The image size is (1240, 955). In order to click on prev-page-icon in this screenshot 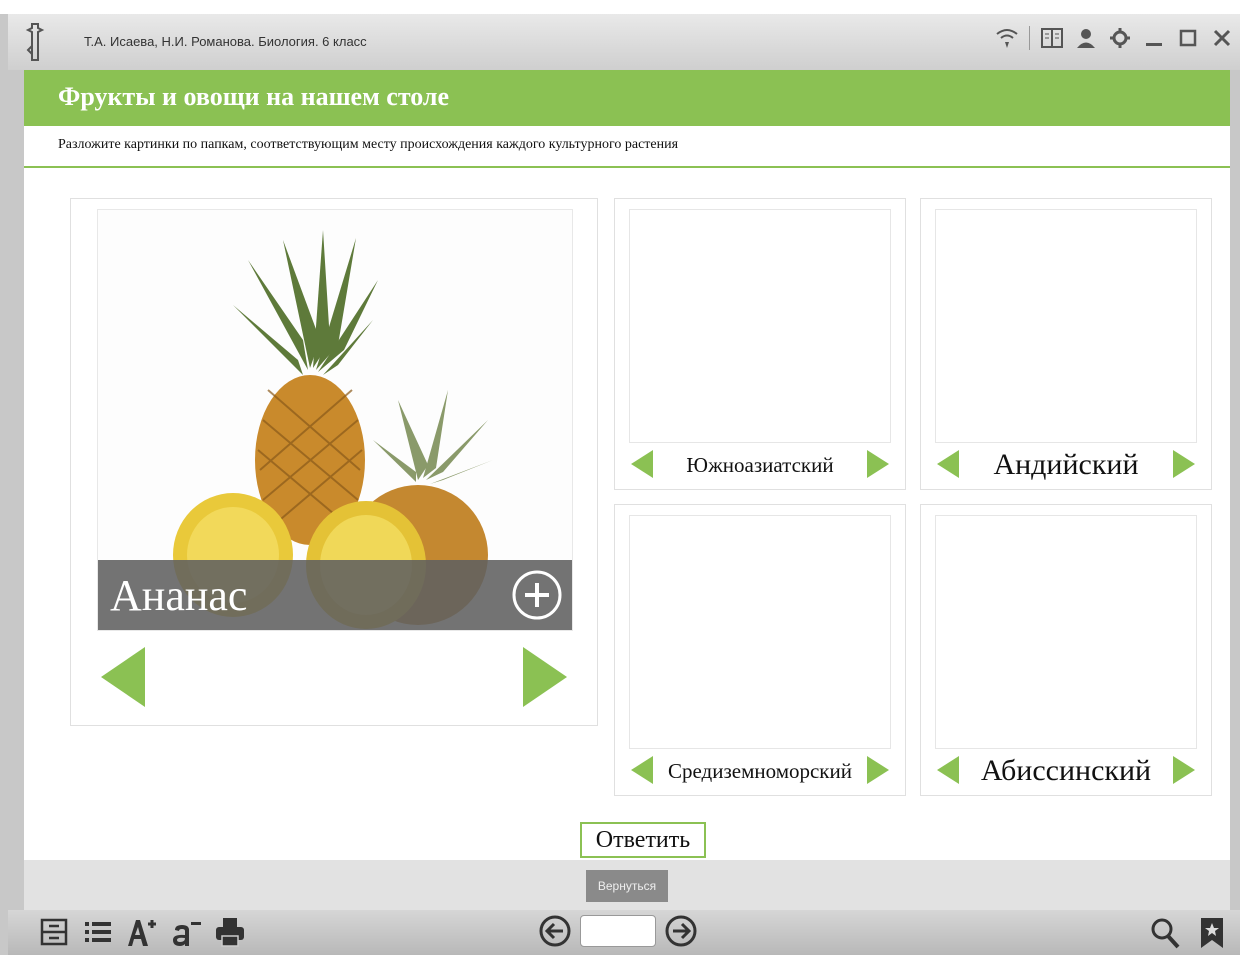, I will do `click(555, 931)`.